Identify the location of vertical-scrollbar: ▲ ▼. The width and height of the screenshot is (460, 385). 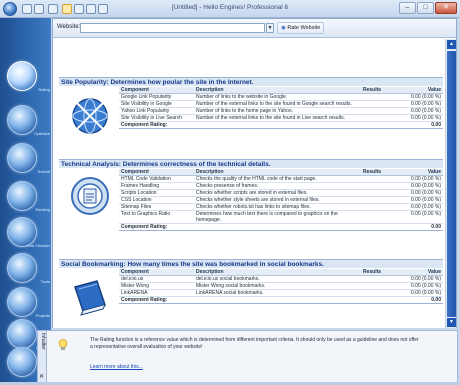
(450, 183).